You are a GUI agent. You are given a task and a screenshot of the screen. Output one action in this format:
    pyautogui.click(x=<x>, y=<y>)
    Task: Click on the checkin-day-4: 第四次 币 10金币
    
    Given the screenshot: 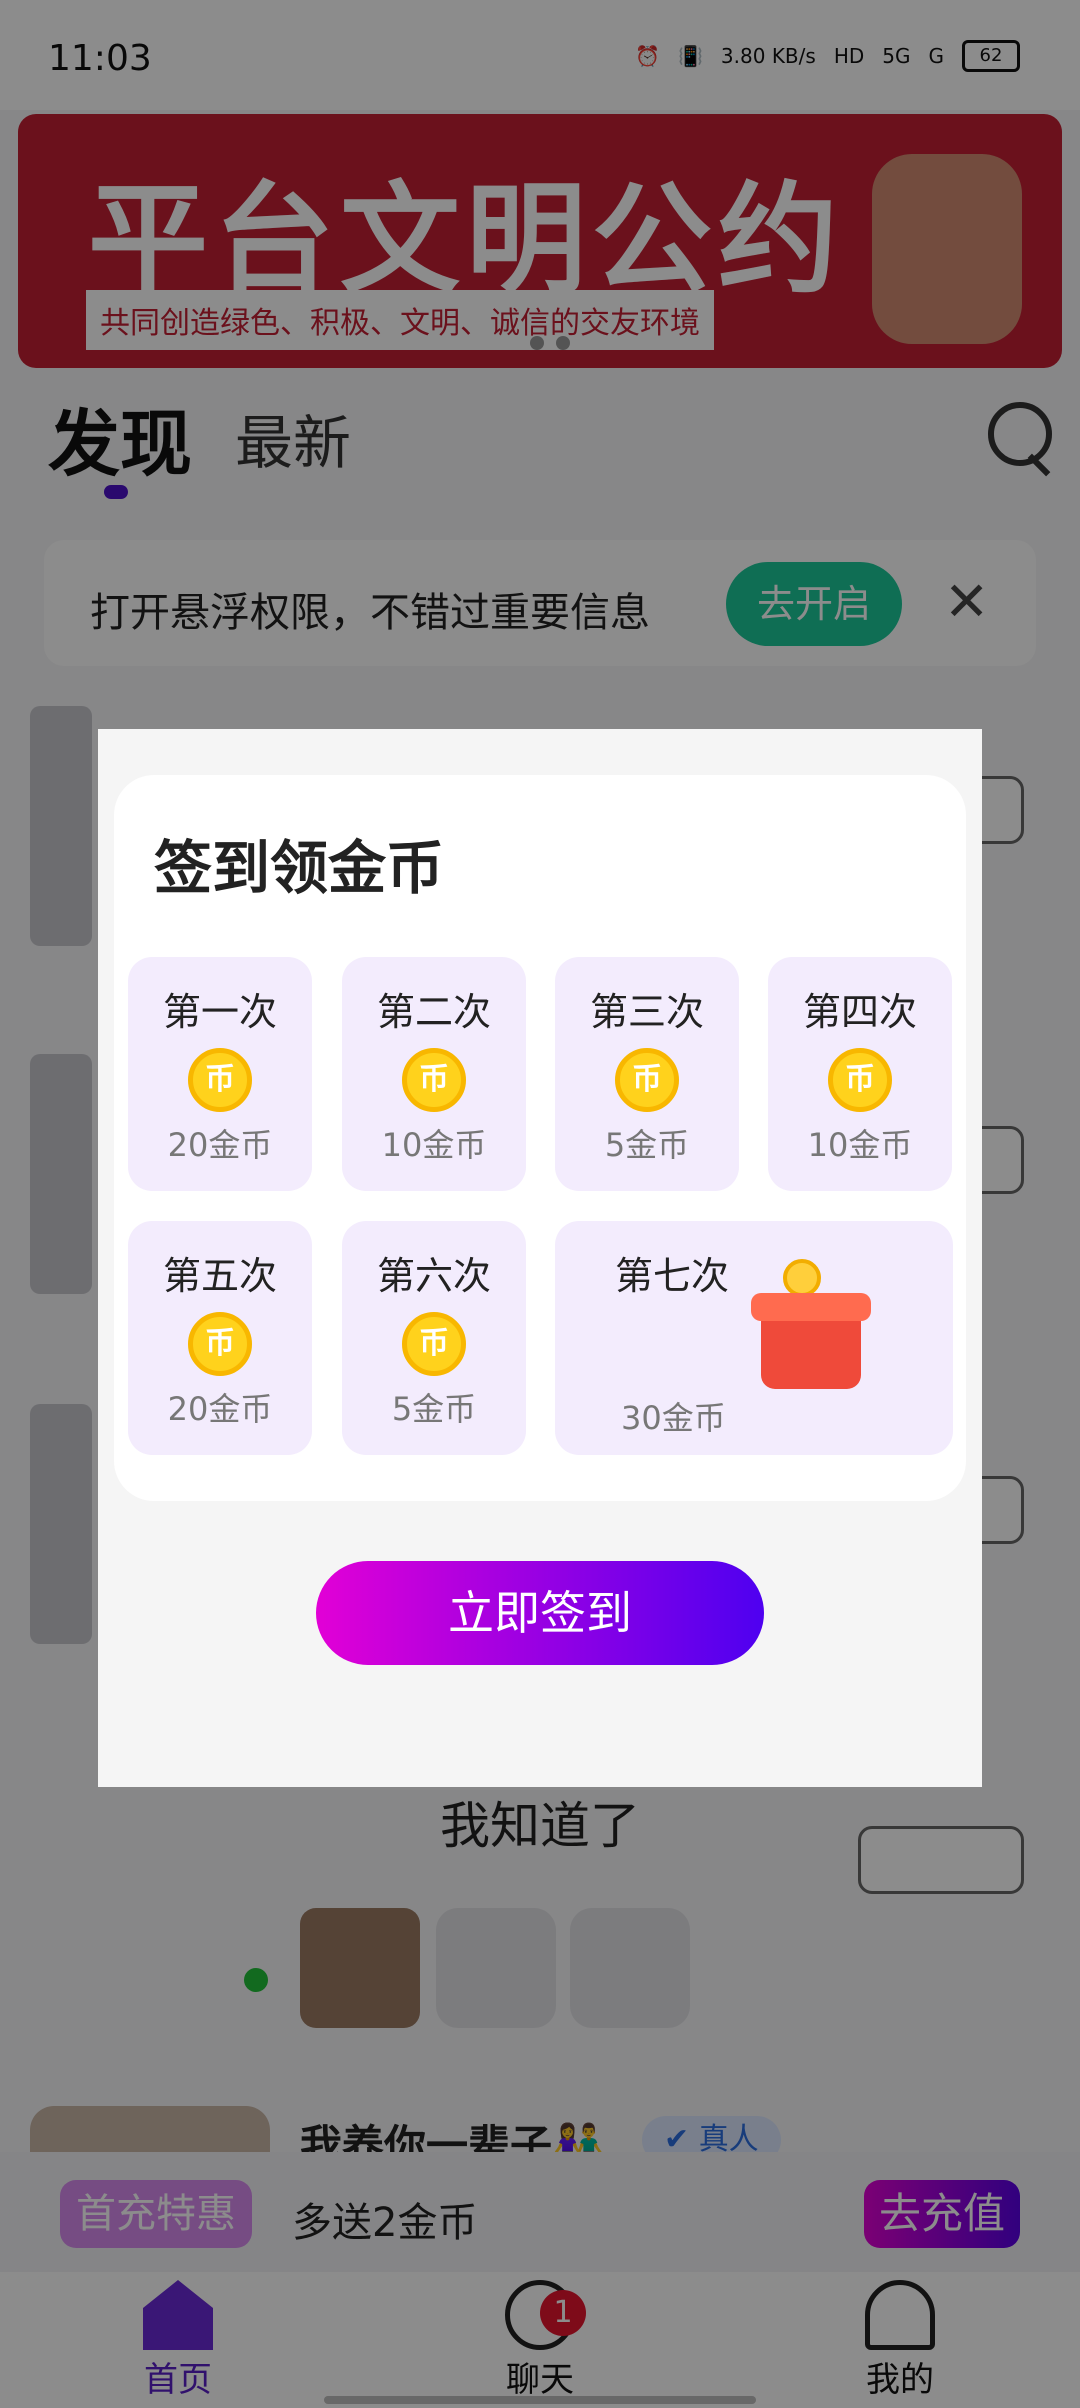 What is the action you would take?
    pyautogui.click(x=860, y=1074)
    